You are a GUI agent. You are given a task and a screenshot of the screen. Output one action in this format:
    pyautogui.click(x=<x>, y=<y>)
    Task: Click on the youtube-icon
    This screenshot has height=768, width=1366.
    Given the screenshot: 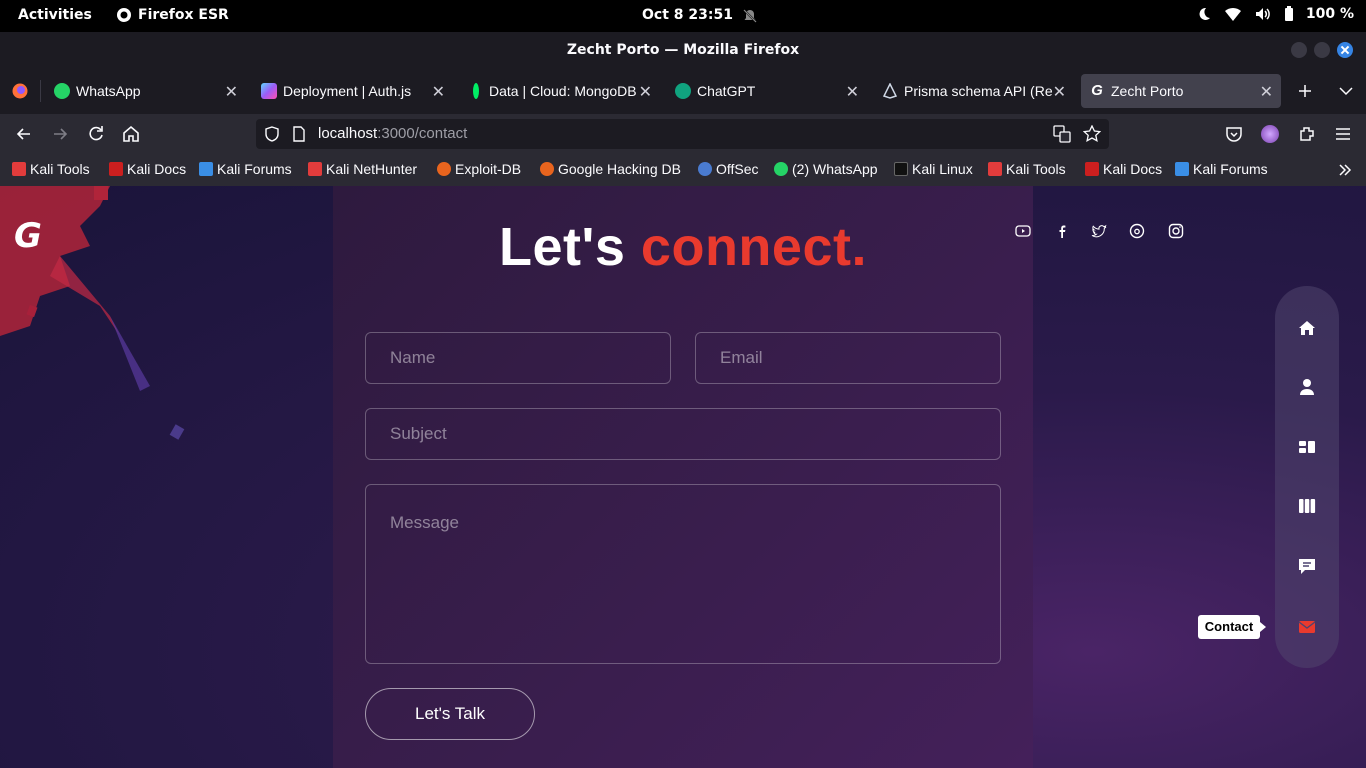 What is the action you would take?
    pyautogui.click(x=1023, y=231)
    